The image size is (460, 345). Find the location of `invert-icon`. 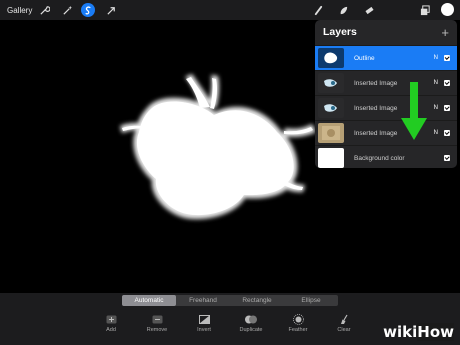

invert-icon is located at coordinates (204, 319).